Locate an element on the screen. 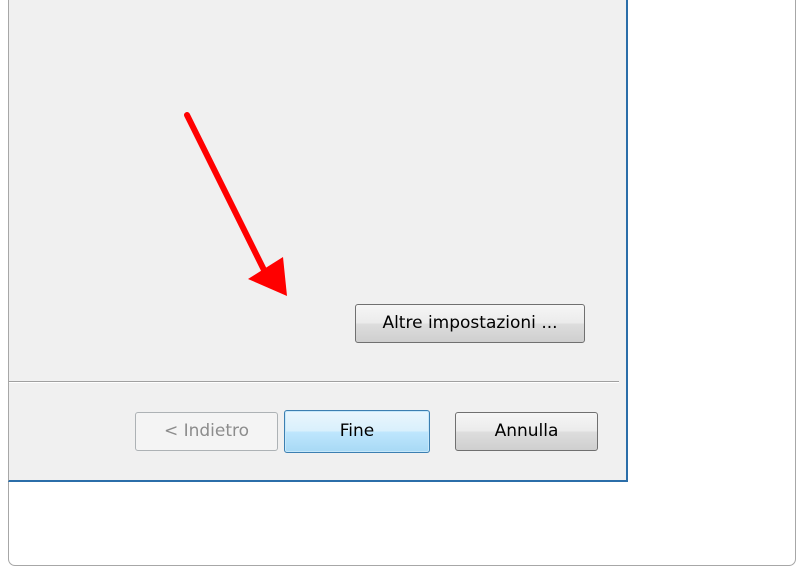 This screenshot has height=568, width=804. footer-separator is located at coordinates (314, 382).